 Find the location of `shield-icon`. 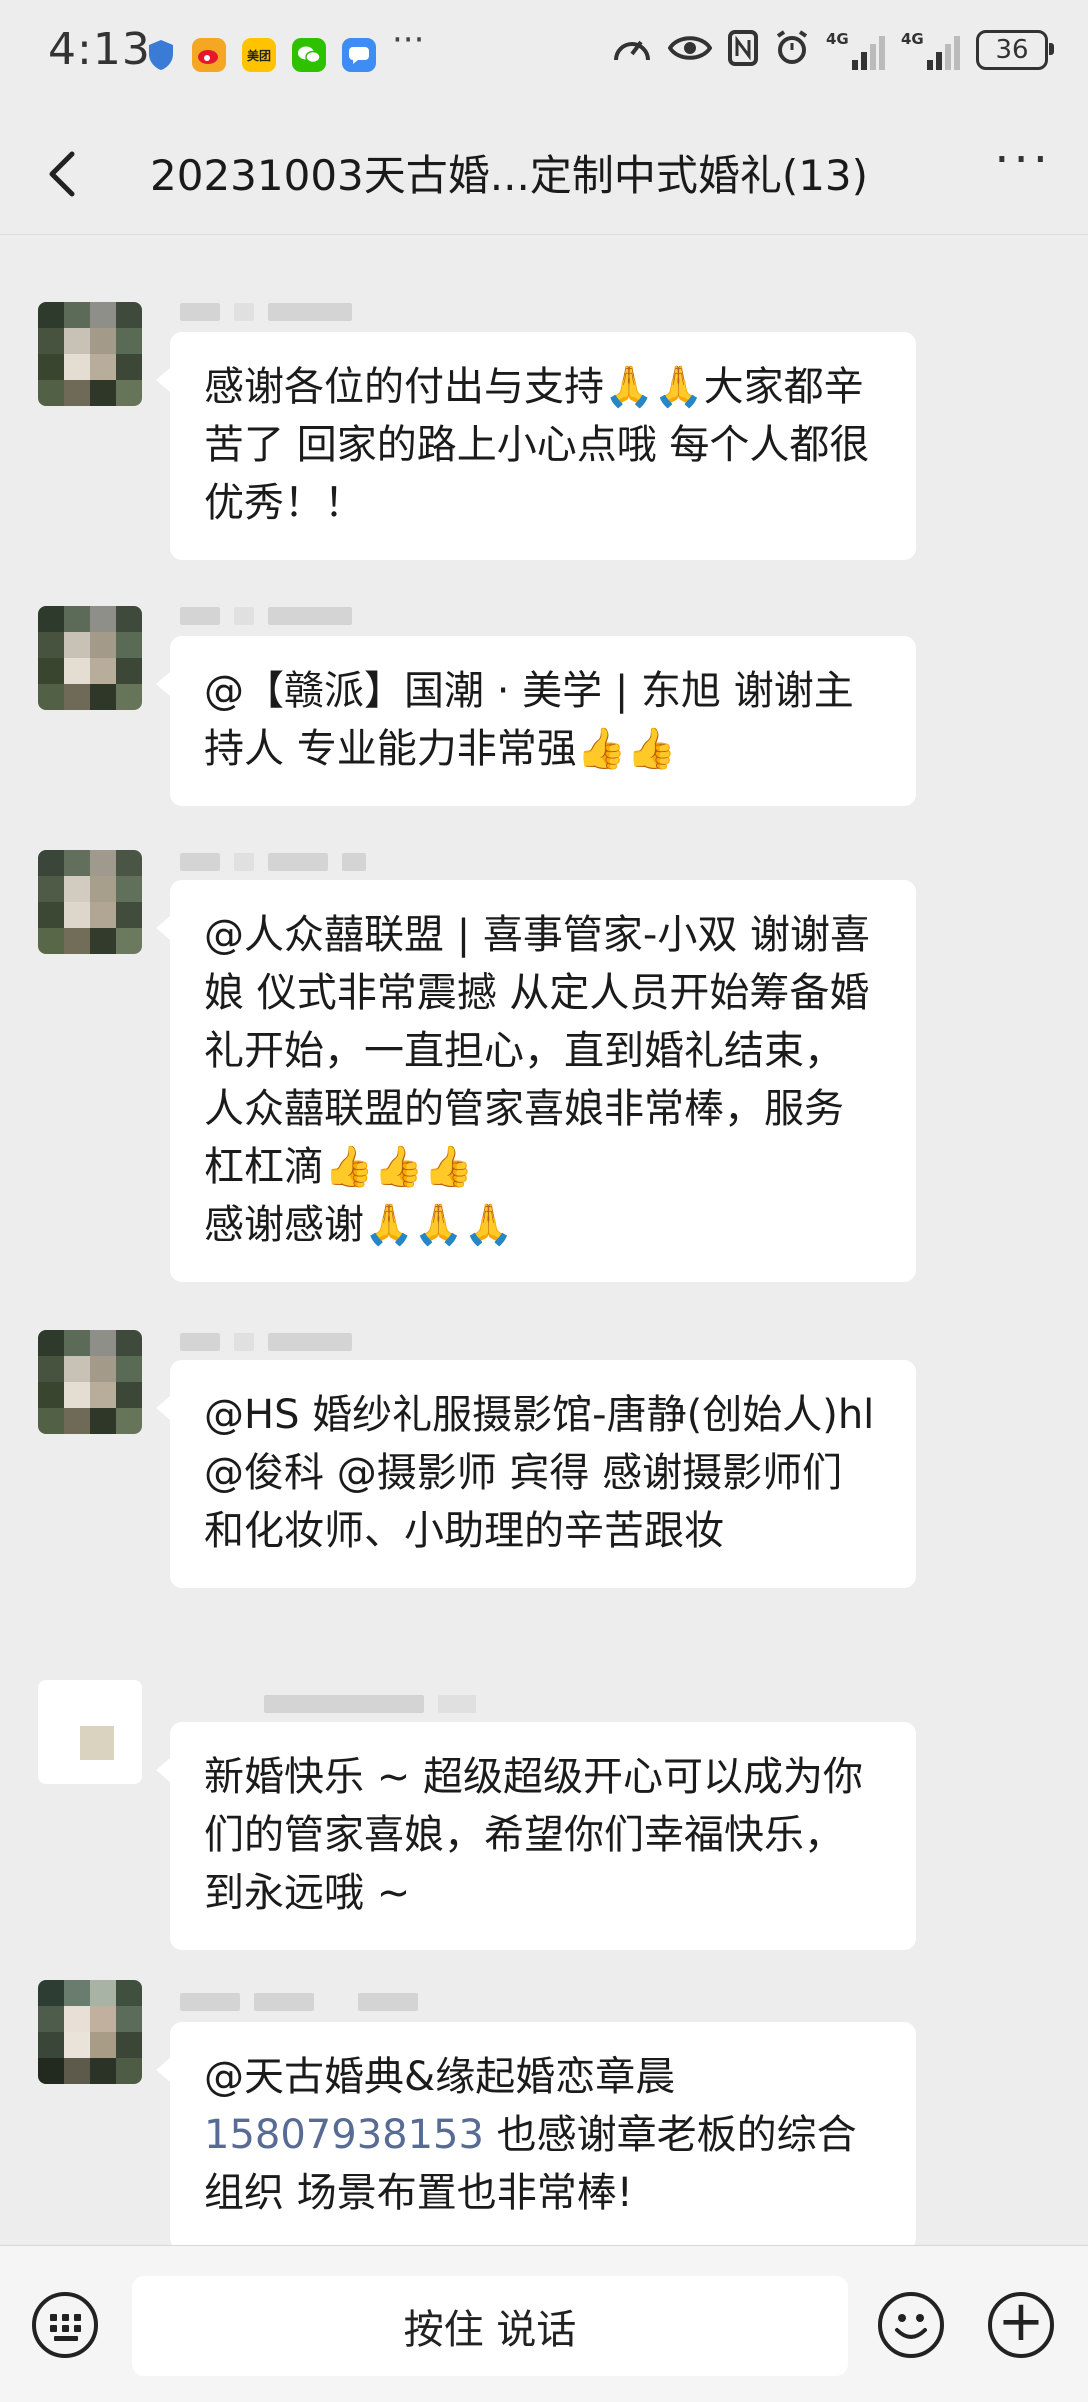

shield-icon is located at coordinates (161, 55).